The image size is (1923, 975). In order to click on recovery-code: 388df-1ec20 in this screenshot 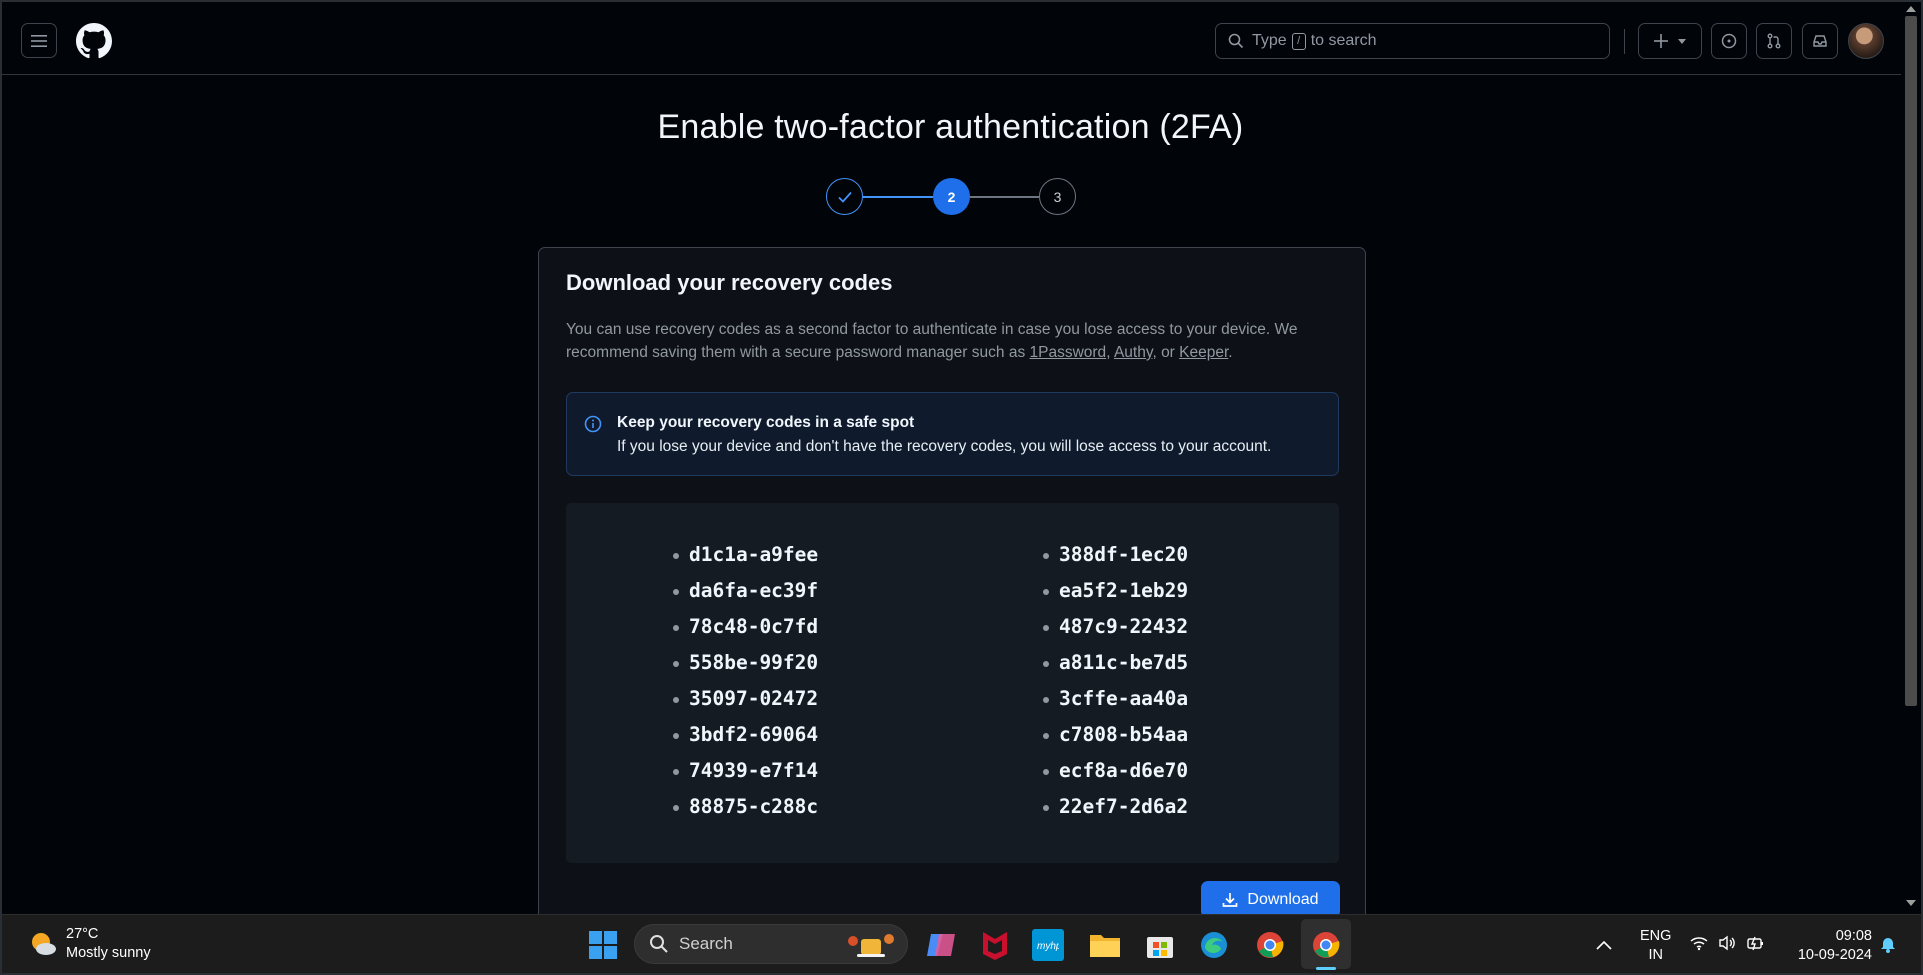, I will do `click(1115, 561)`.